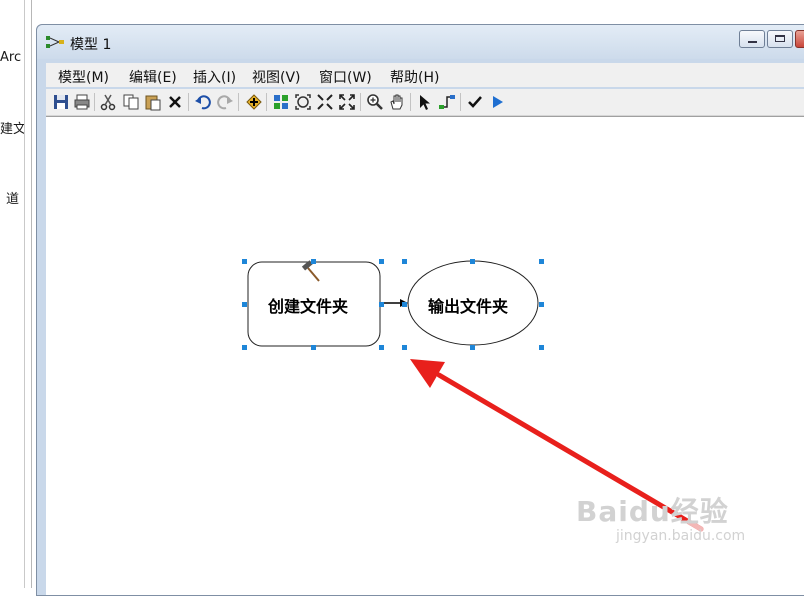  I want to click on auto-layout-icon, so click(281, 102).